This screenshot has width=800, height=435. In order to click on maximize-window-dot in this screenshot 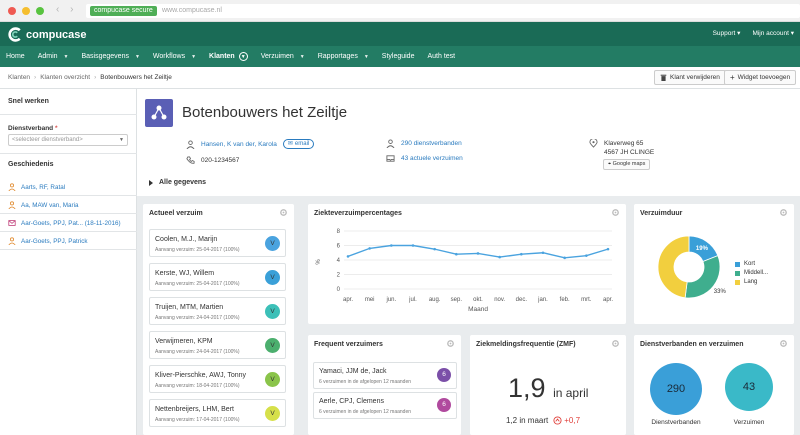, I will do `click(40, 11)`.